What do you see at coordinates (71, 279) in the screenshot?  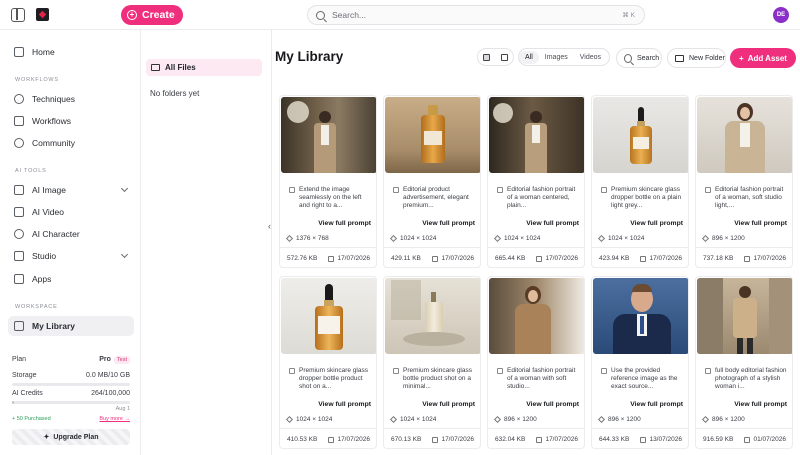 I see `sidebar-item-apps: Apps` at bounding box center [71, 279].